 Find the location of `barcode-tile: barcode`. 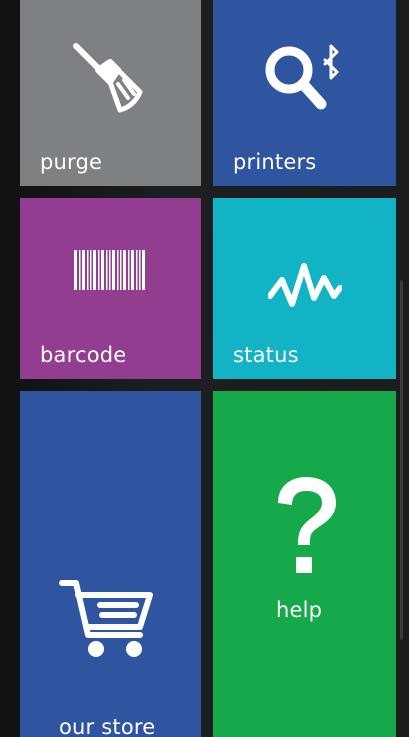

barcode-tile: barcode is located at coordinates (110, 288).